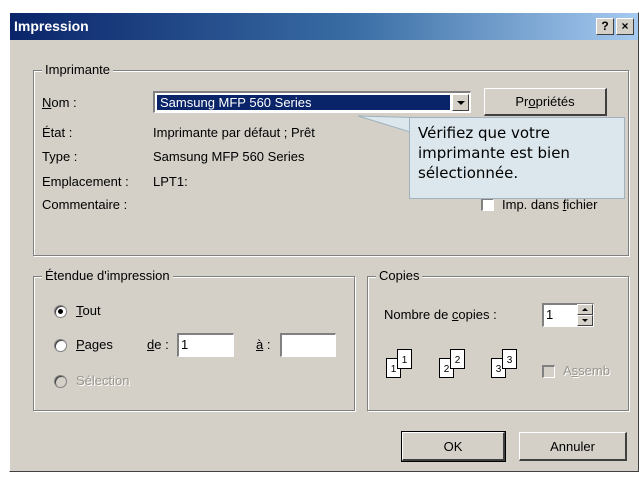 The image size is (639, 485). What do you see at coordinates (324, 26) in the screenshot?
I see `title-bar: Impression ? ×` at bounding box center [324, 26].